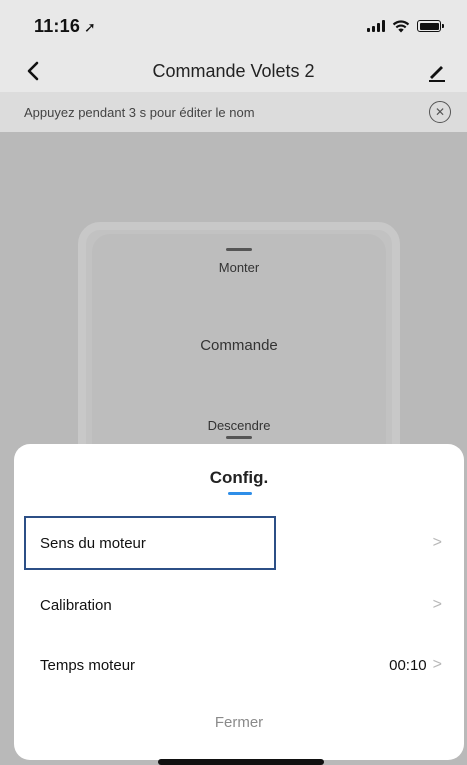  What do you see at coordinates (93, 543) in the screenshot?
I see `row-label: Sens du moteur` at bounding box center [93, 543].